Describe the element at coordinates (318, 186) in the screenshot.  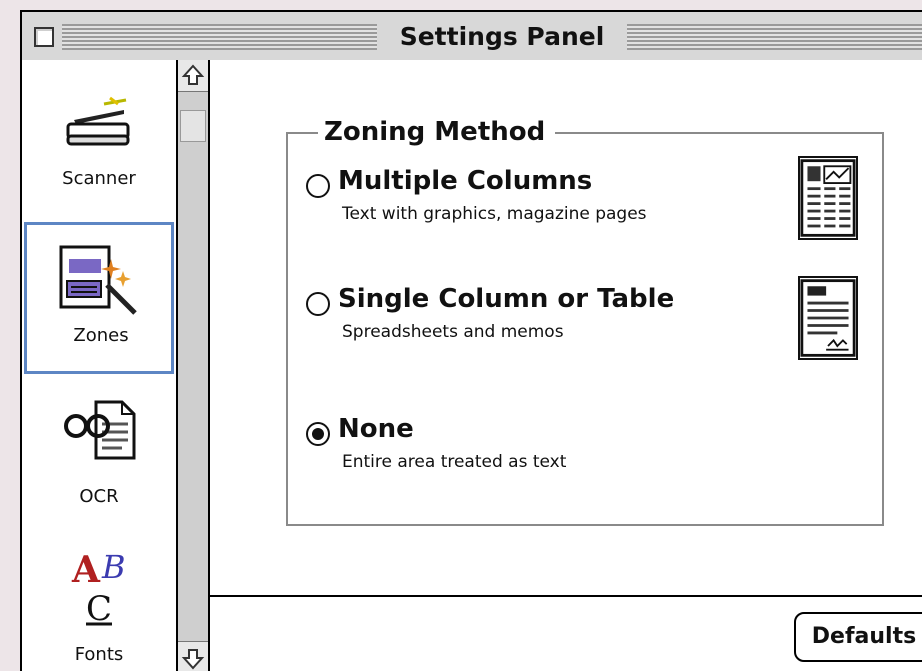
I see `radio-multiple-columns` at that location.